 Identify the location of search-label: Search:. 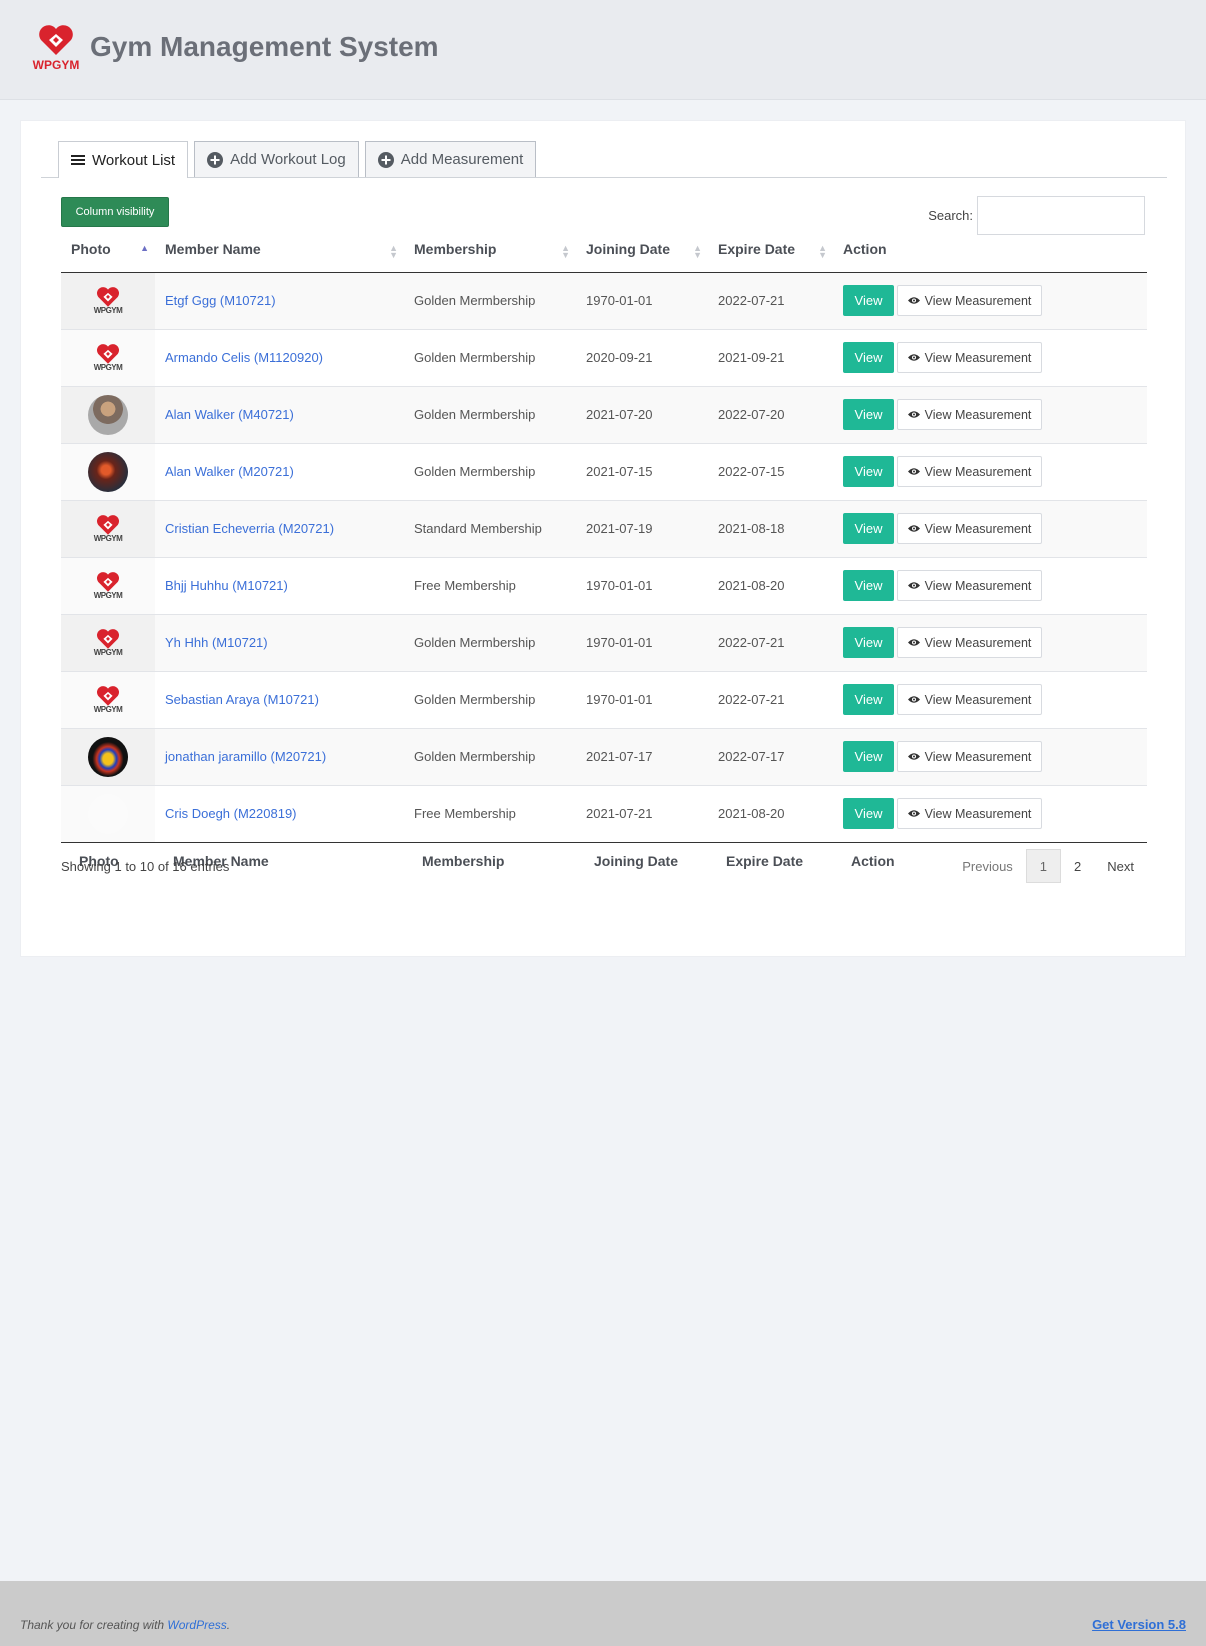
(950, 215).